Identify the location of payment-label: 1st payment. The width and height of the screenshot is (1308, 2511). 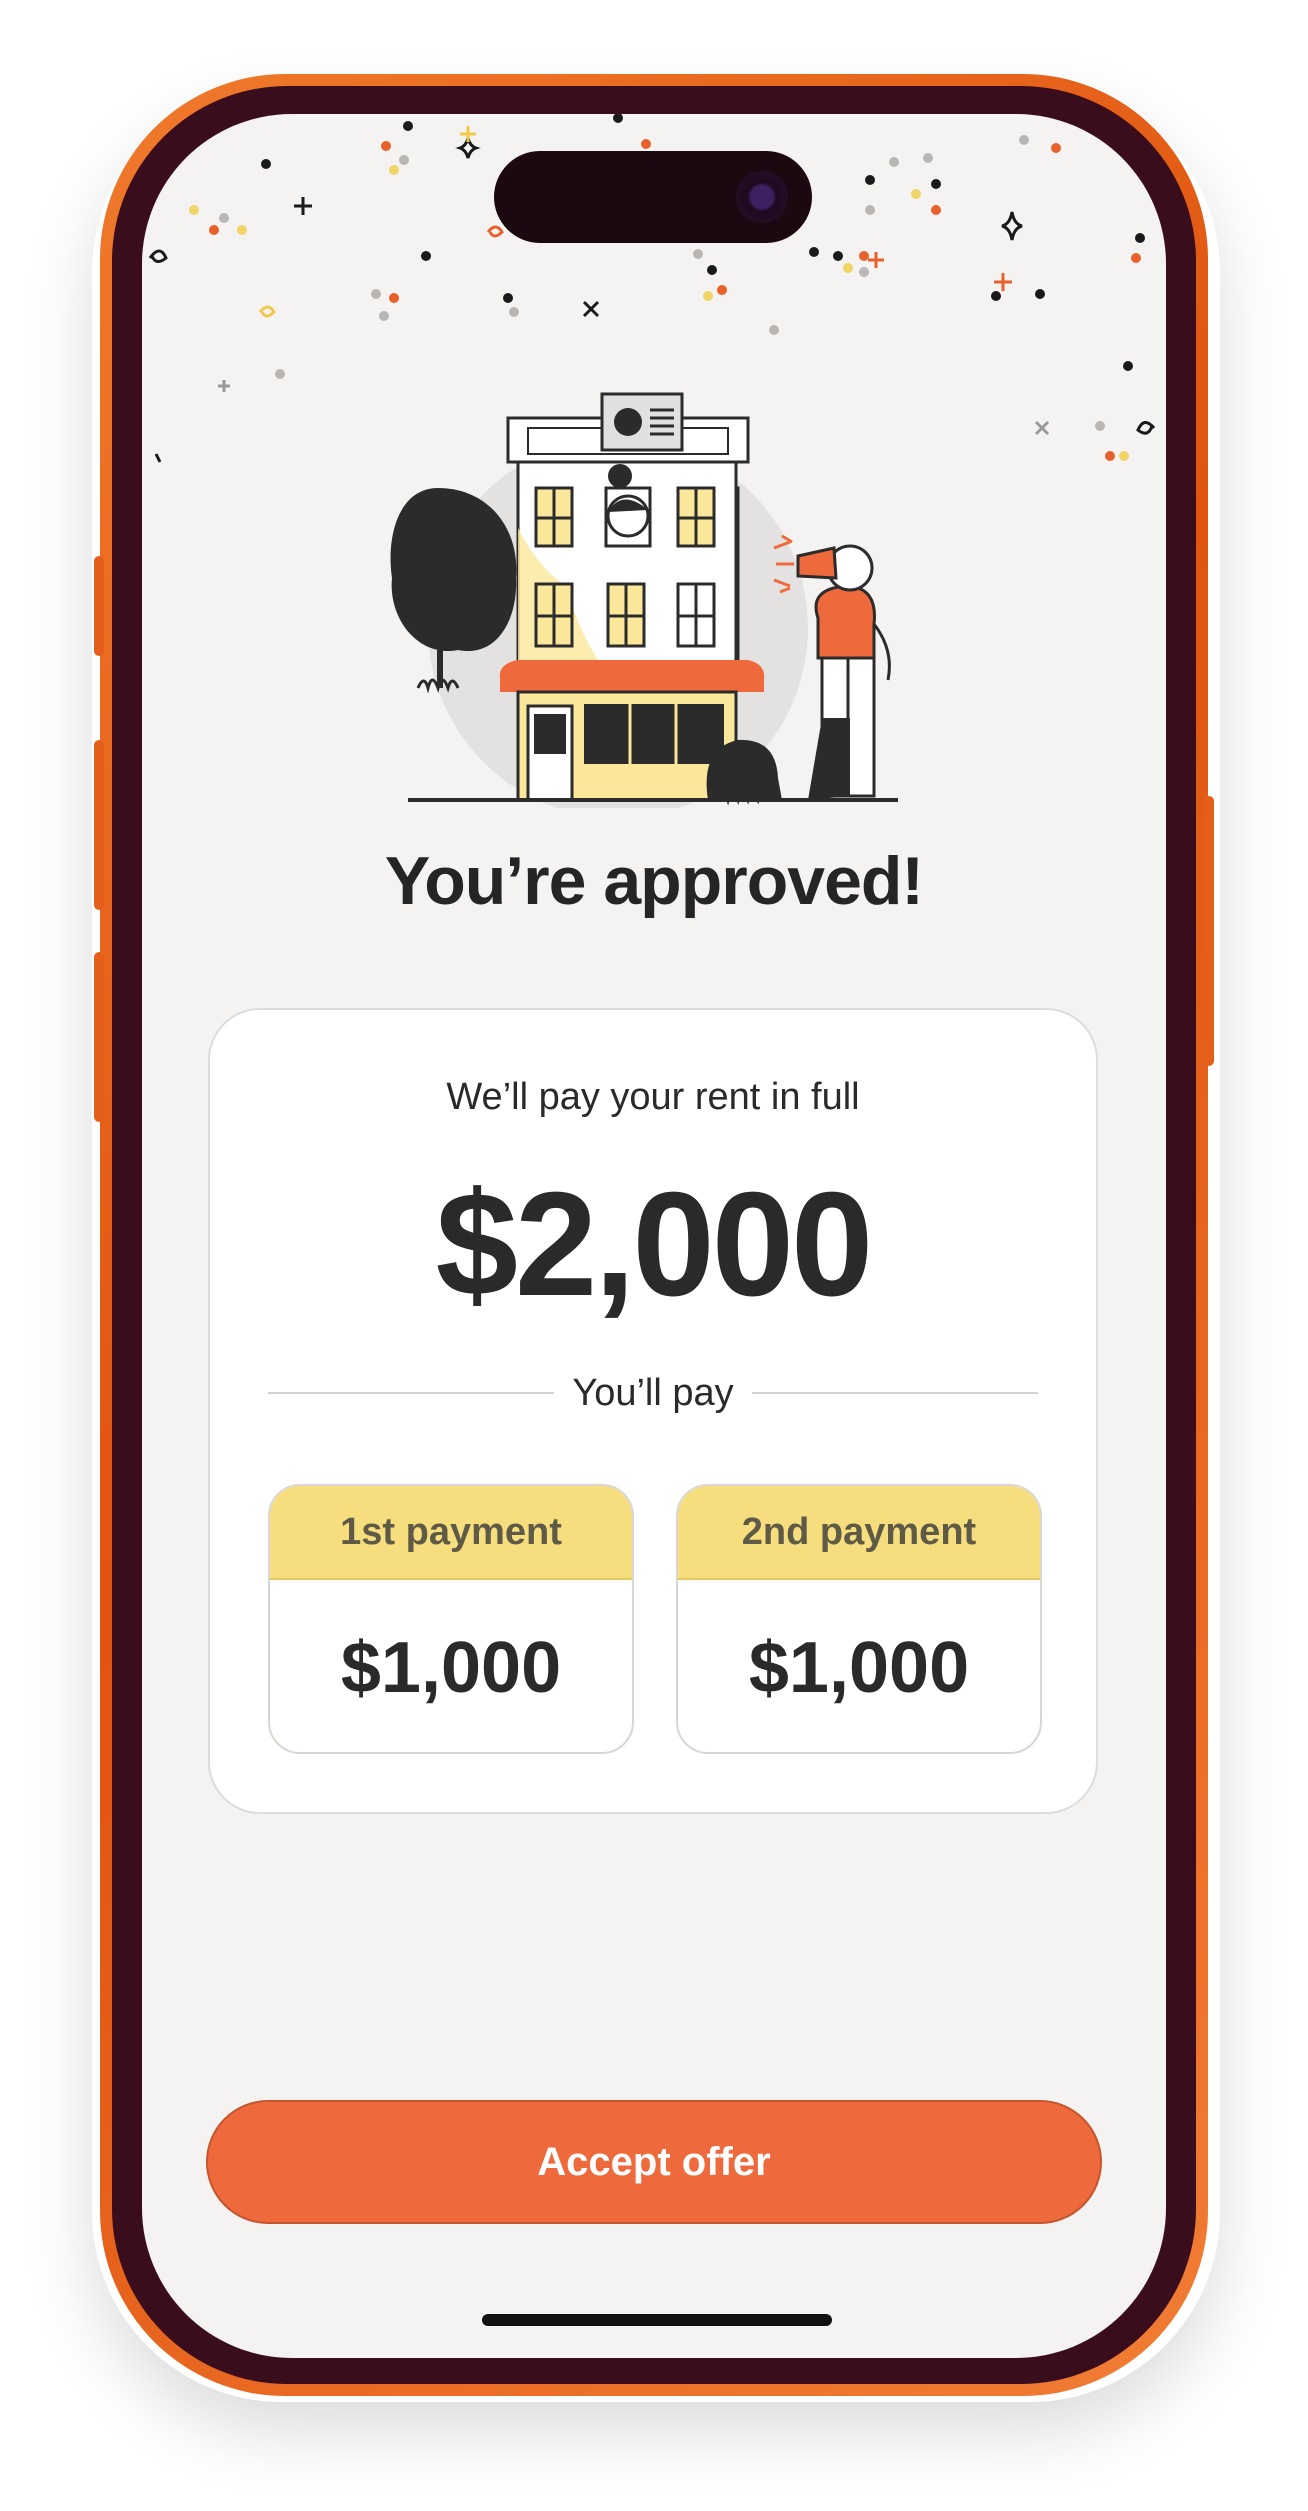
(451, 1533).